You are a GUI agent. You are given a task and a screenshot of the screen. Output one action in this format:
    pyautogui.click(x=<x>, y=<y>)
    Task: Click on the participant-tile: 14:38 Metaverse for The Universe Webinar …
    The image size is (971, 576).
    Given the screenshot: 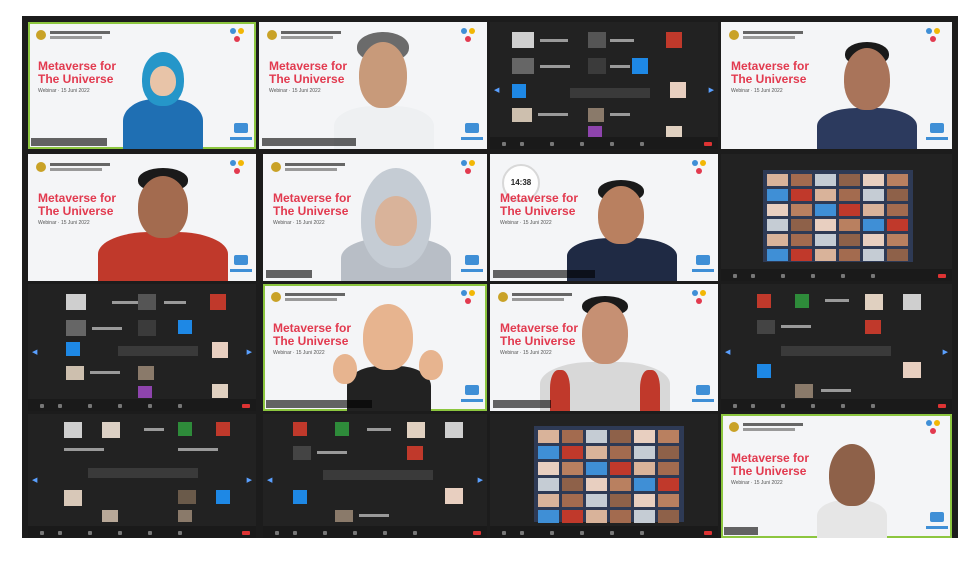 What is the action you would take?
    pyautogui.click(x=604, y=217)
    